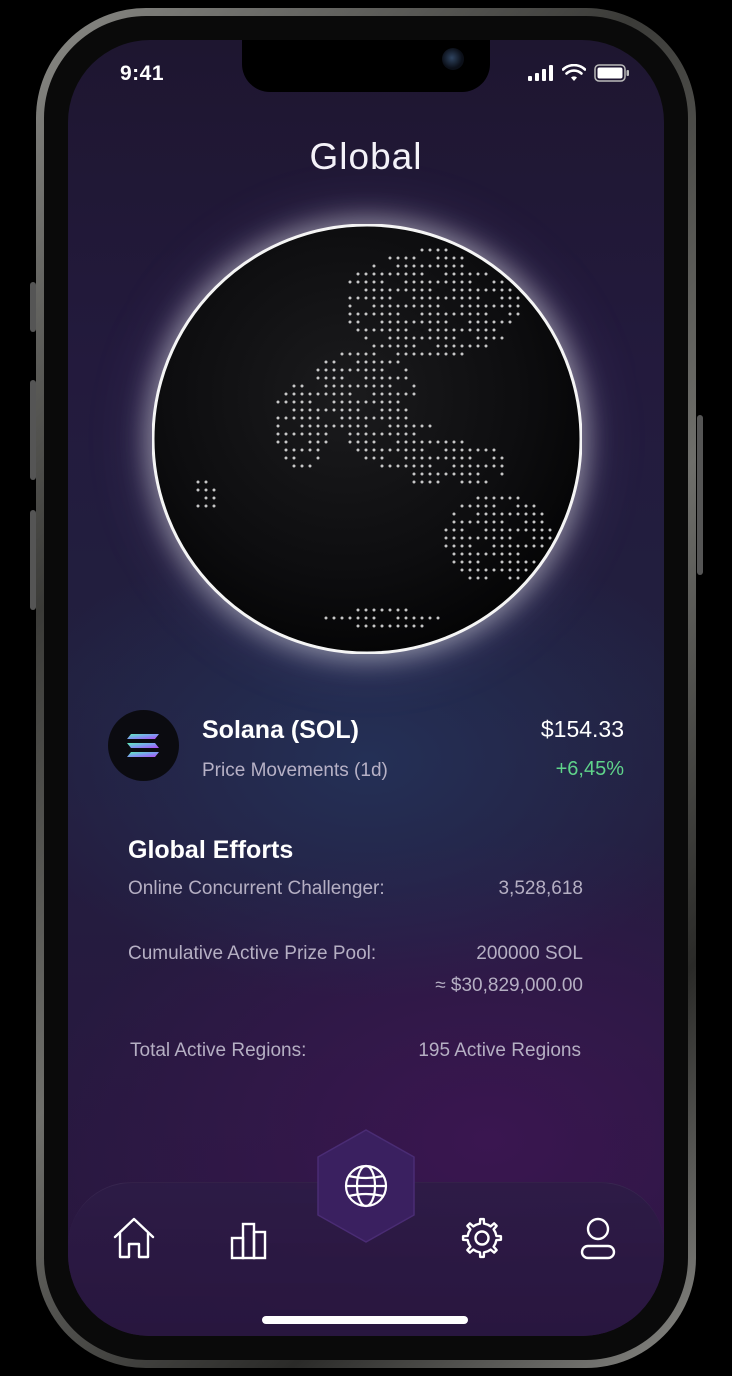 Image resolution: width=732 pixels, height=1376 pixels. I want to click on volume-up-button, so click(33, 430).